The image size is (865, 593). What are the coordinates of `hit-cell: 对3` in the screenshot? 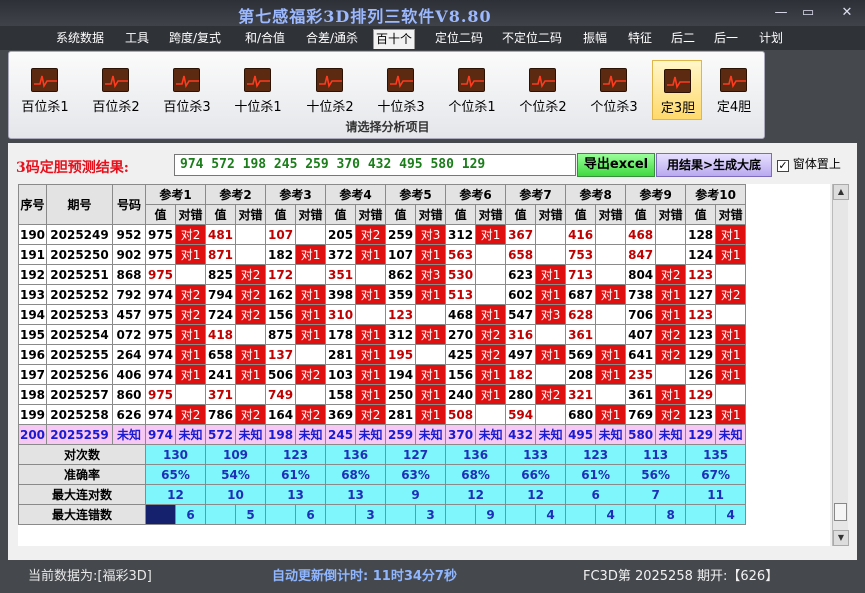 It's located at (431, 274).